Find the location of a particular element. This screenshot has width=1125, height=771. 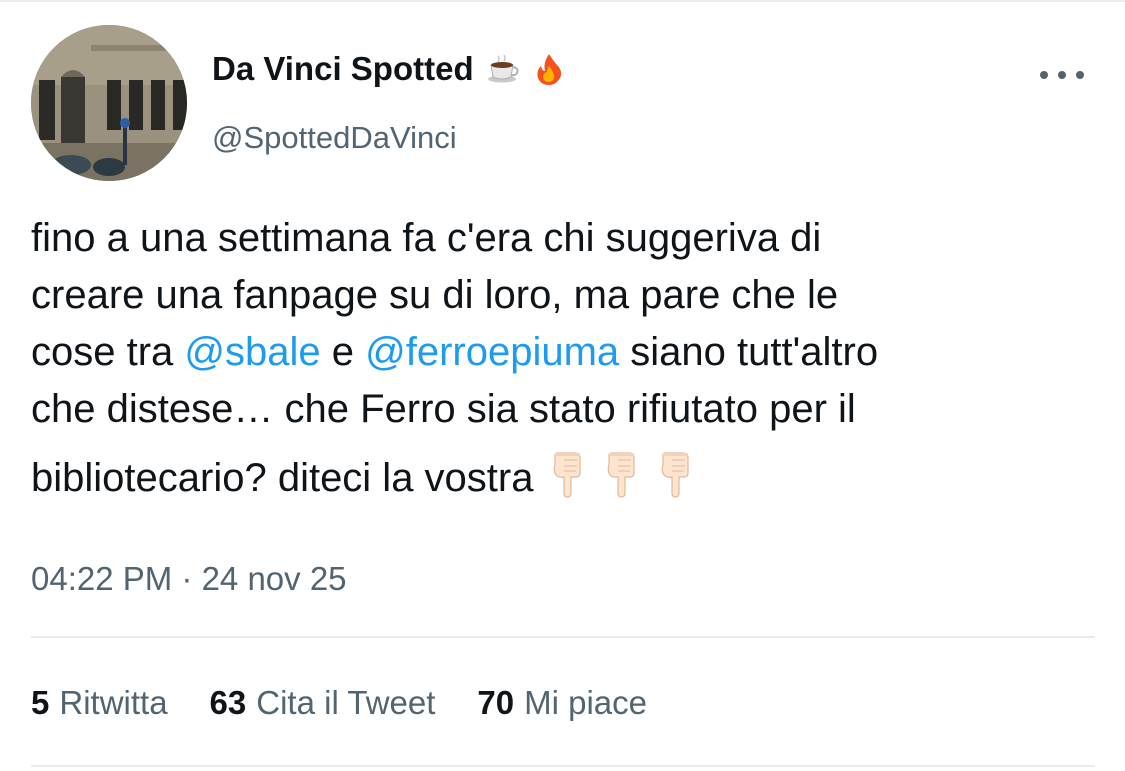

likes-stat: 70 Mi piace is located at coordinates (562, 703).